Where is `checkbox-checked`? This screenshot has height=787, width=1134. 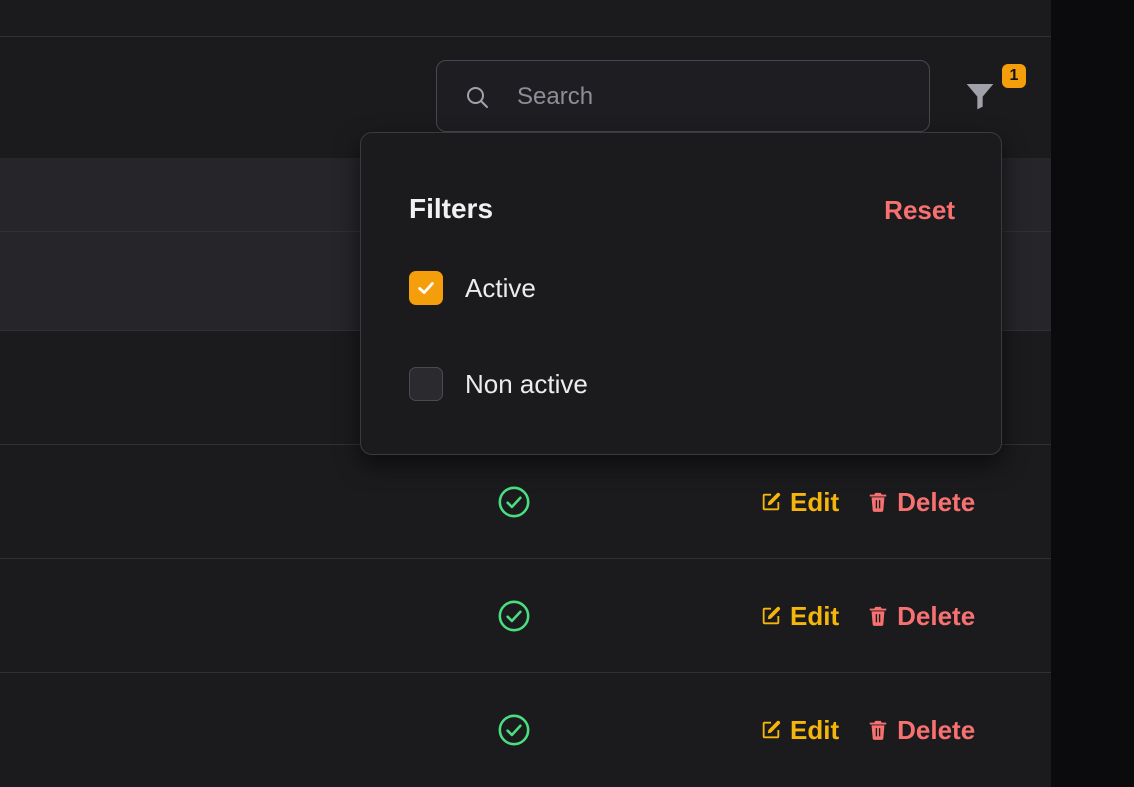
checkbox-checked is located at coordinates (426, 288).